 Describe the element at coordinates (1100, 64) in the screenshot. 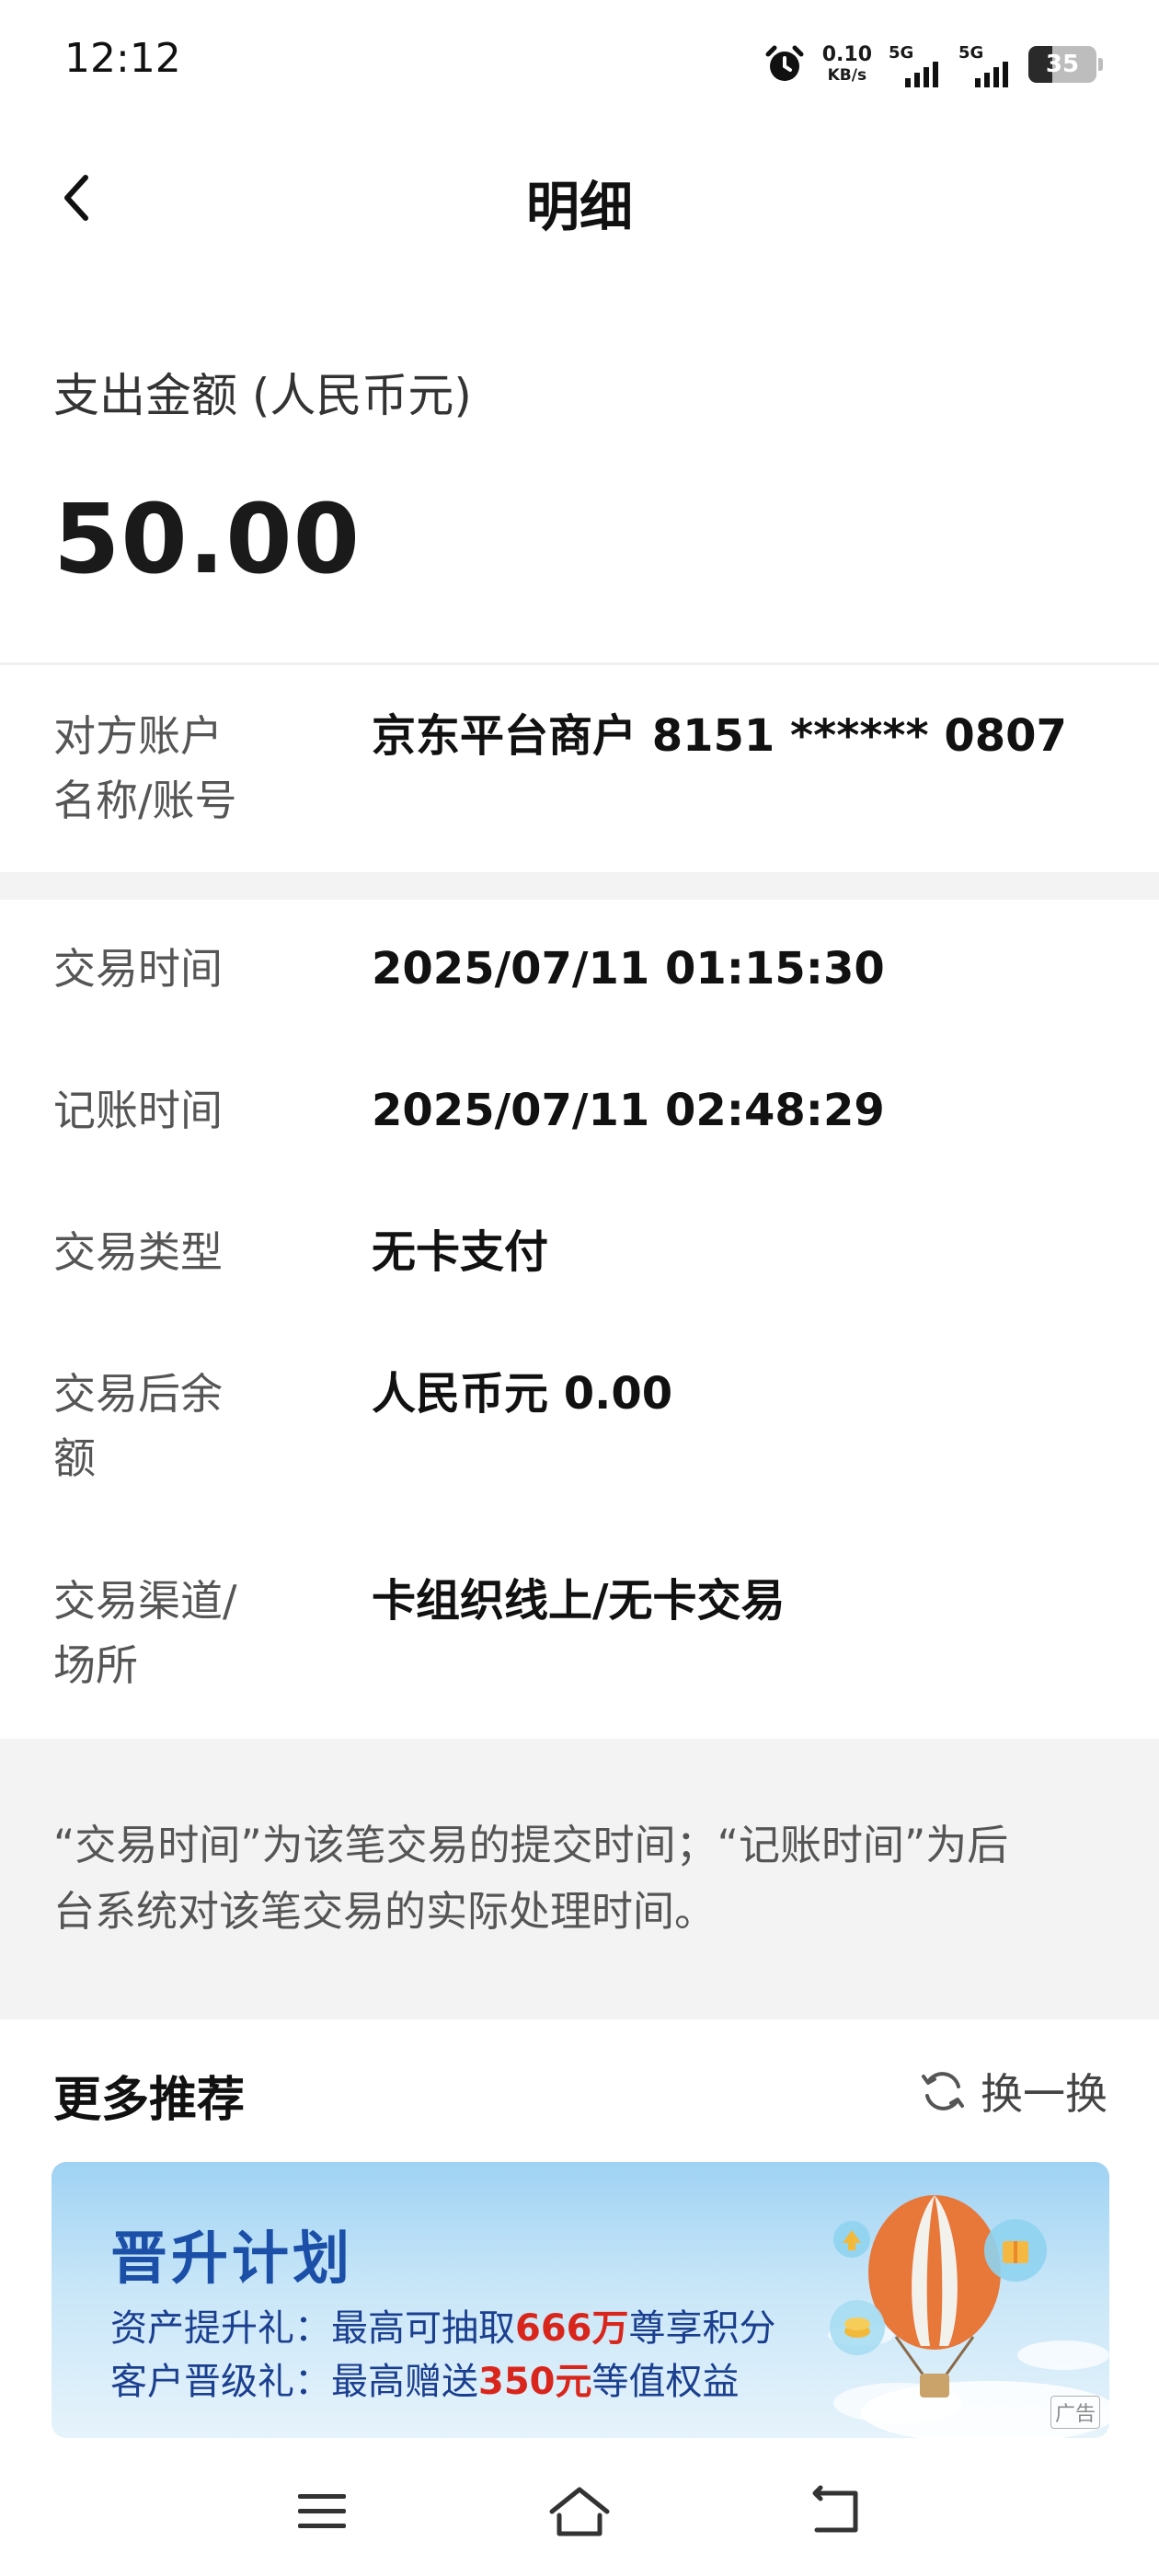

I see `battery-nub` at that location.